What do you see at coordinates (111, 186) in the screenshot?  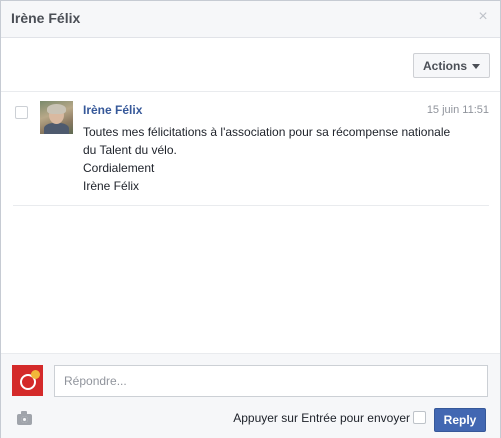 I see `message-line: Irène Félix` at bounding box center [111, 186].